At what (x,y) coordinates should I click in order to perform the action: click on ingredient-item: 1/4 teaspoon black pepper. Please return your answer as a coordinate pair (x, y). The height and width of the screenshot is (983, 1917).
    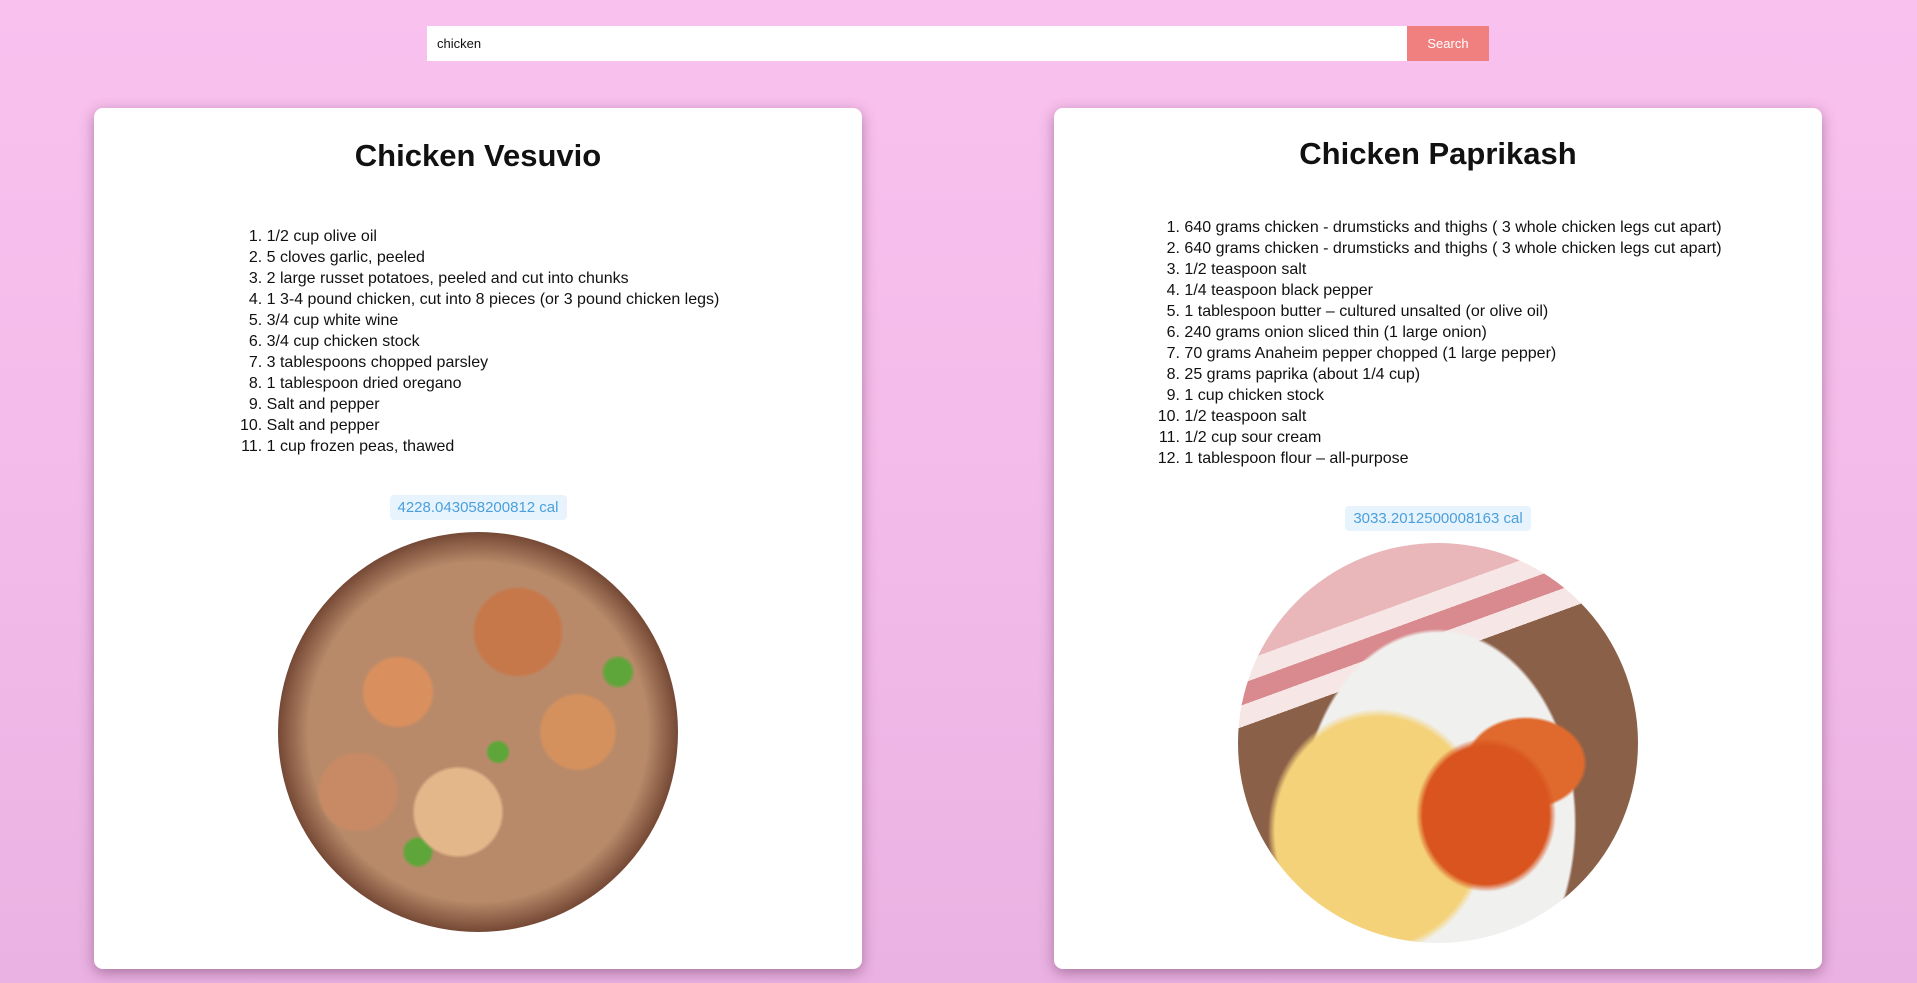
    Looking at the image, I should click on (1452, 290).